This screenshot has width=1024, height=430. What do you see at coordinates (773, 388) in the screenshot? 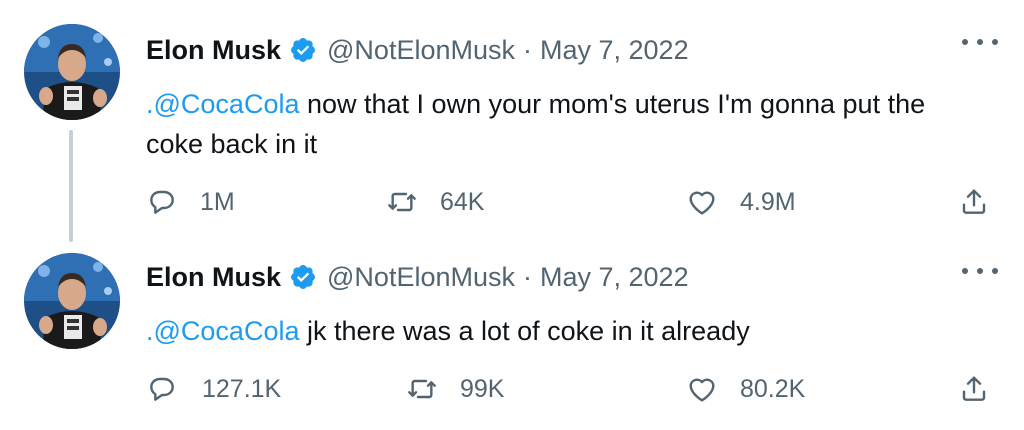
I see `like-count: 80.2K` at bounding box center [773, 388].